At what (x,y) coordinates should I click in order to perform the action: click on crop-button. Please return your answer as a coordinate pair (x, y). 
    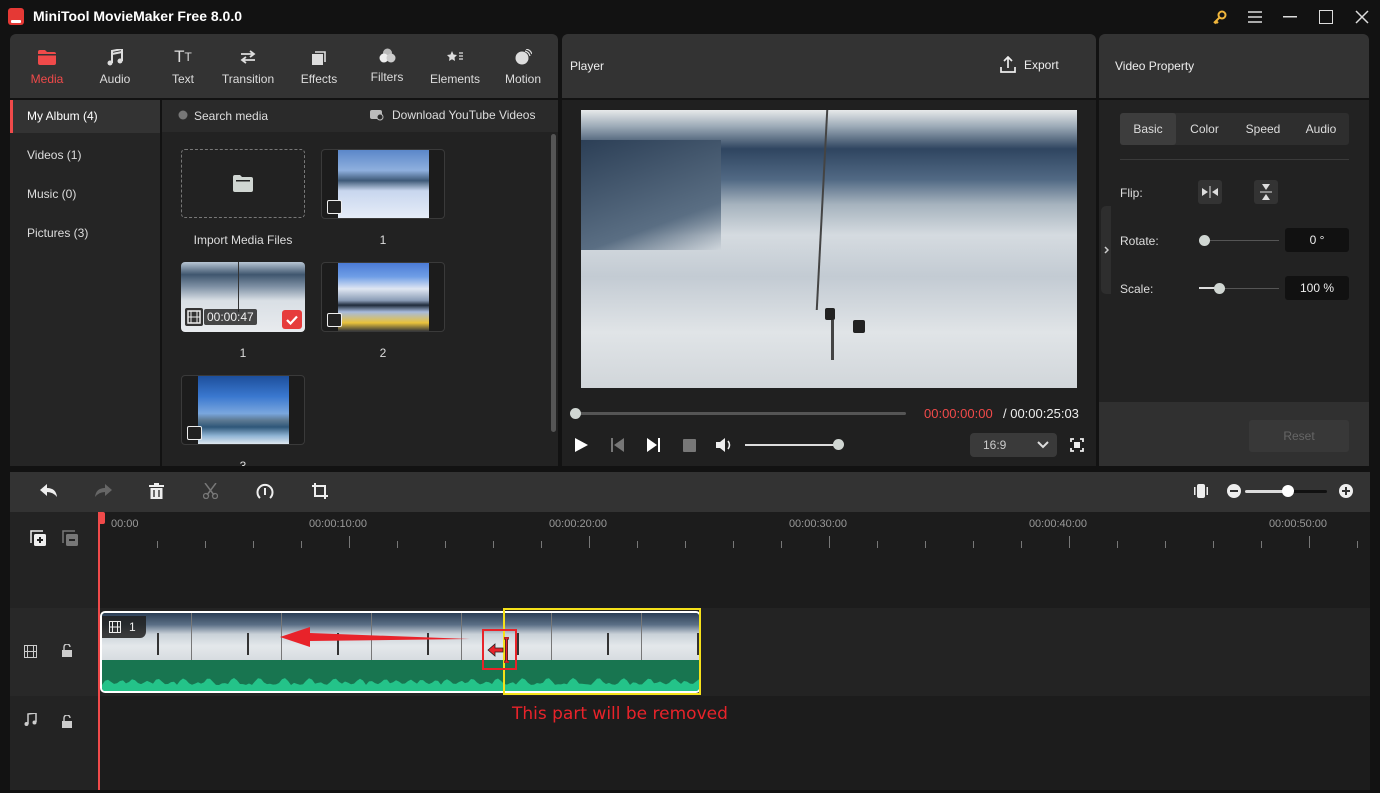
    Looking at the image, I should click on (320, 491).